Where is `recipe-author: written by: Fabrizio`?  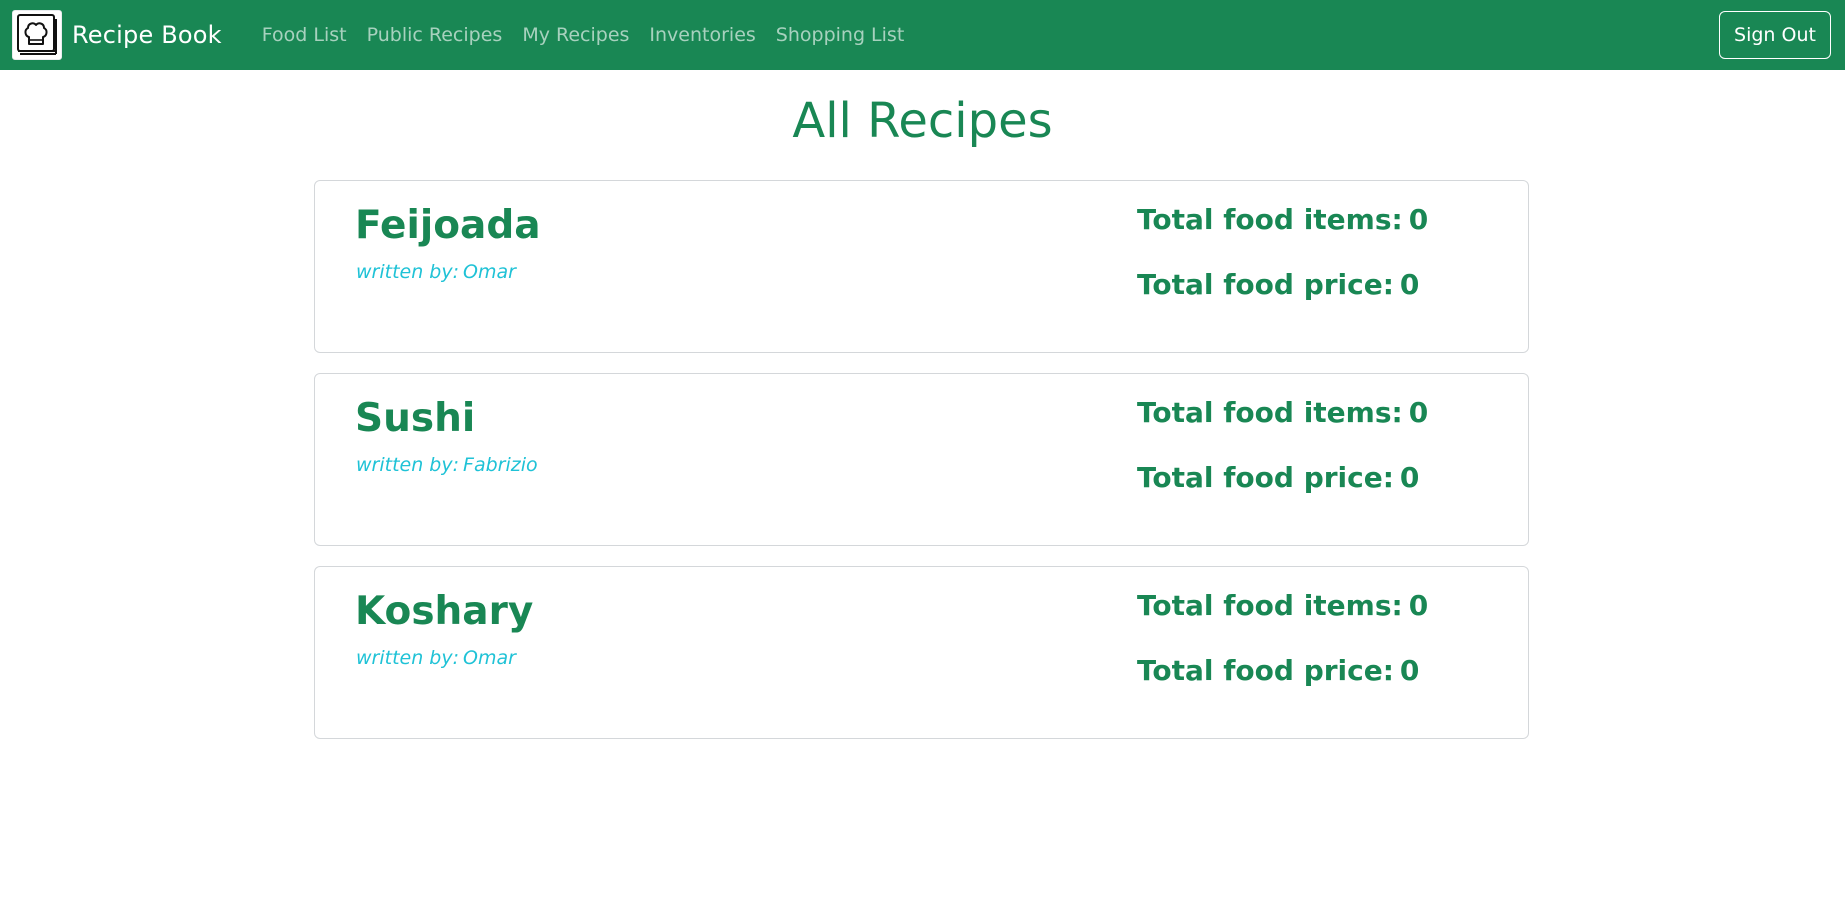
recipe-author: written by: Fabrizio is located at coordinates (447, 465).